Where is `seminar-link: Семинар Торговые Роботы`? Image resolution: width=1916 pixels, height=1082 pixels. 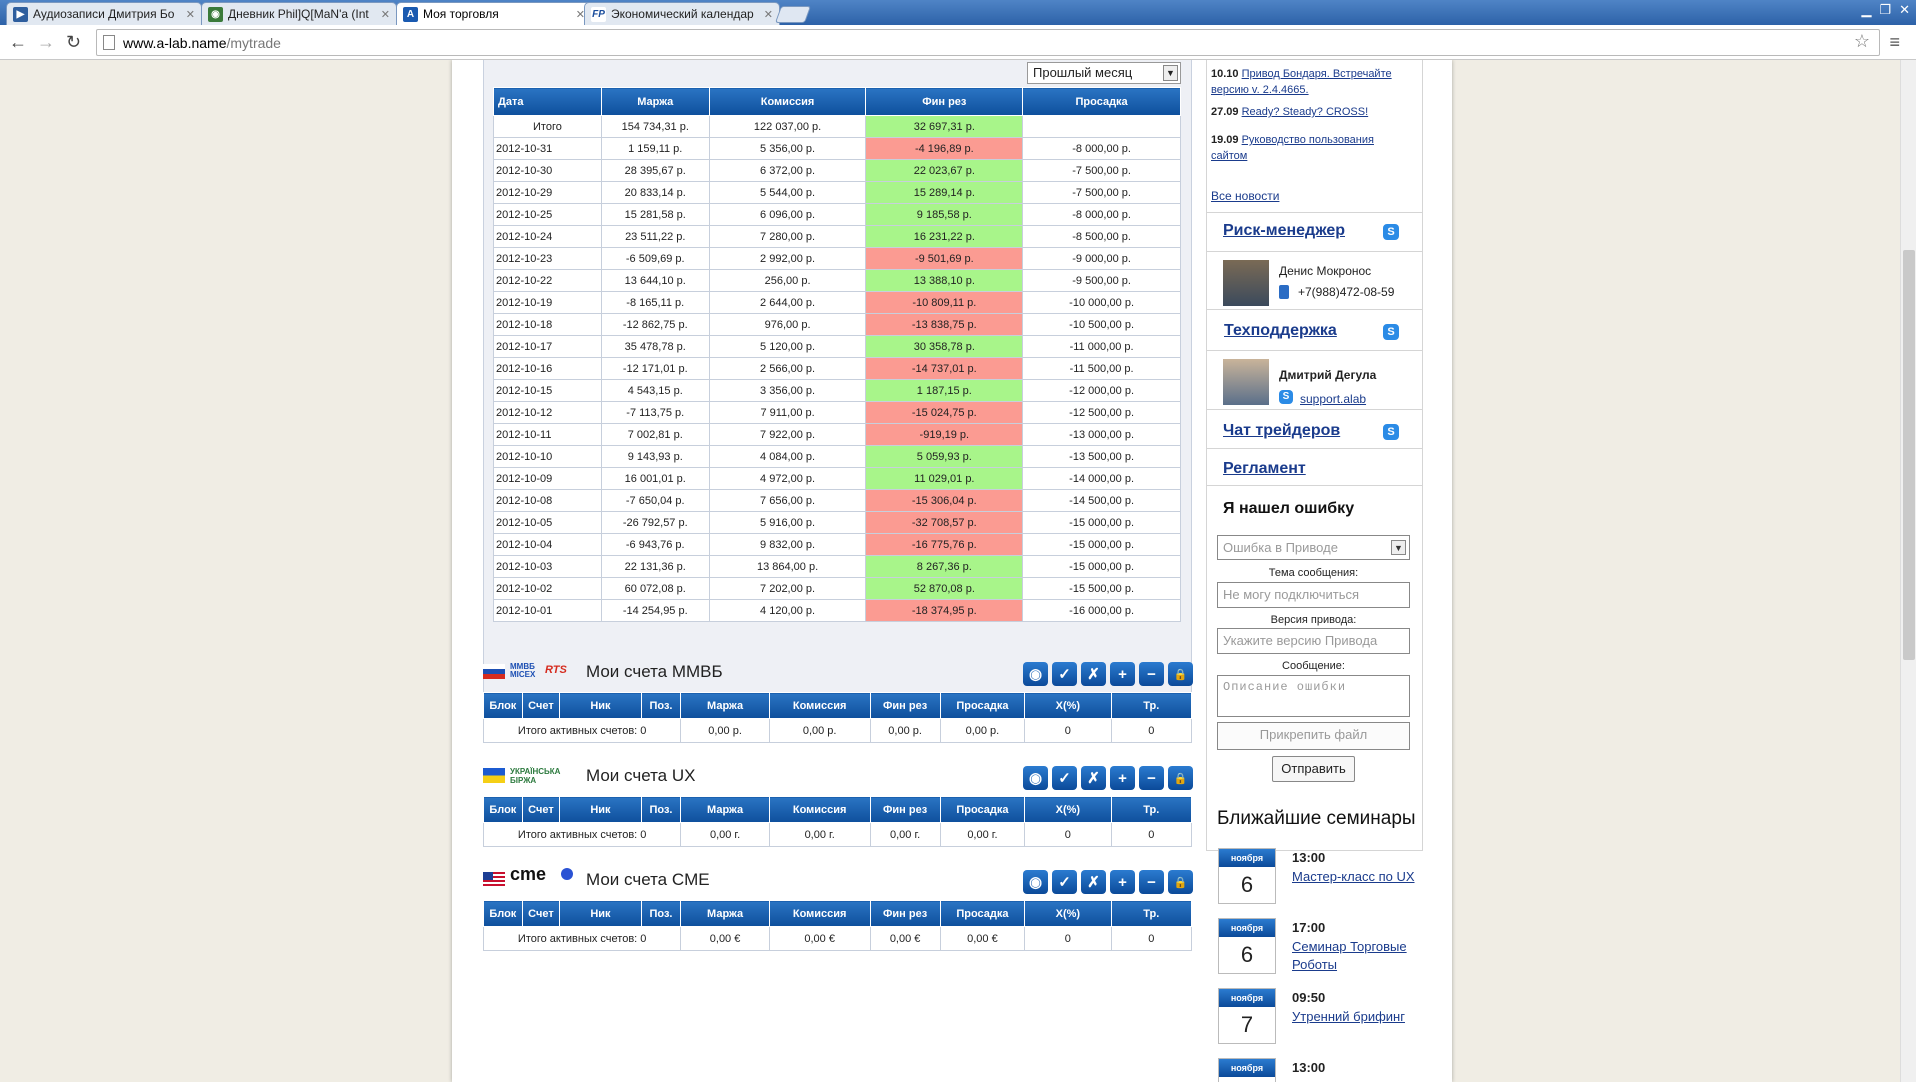 seminar-link: Семинар Торговые Роботы is located at coordinates (1354, 956).